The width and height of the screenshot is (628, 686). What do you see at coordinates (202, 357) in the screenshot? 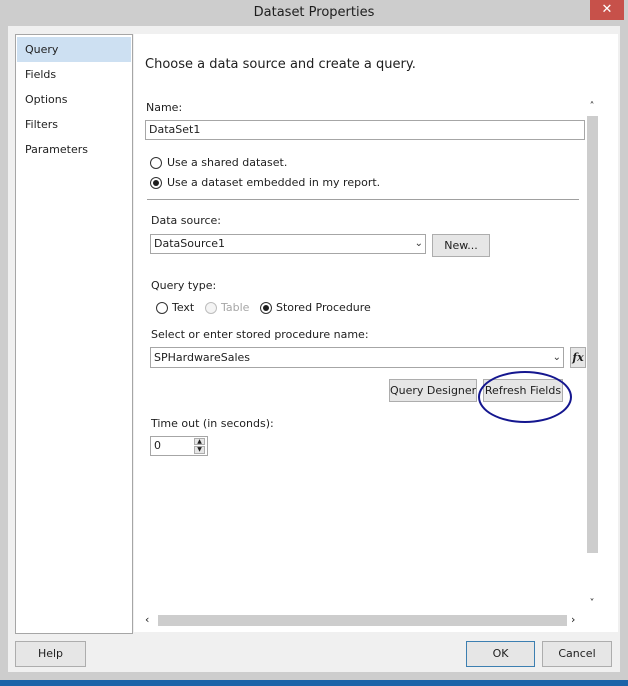
I see `stored-procedure-value: SPHardwareSales` at bounding box center [202, 357].